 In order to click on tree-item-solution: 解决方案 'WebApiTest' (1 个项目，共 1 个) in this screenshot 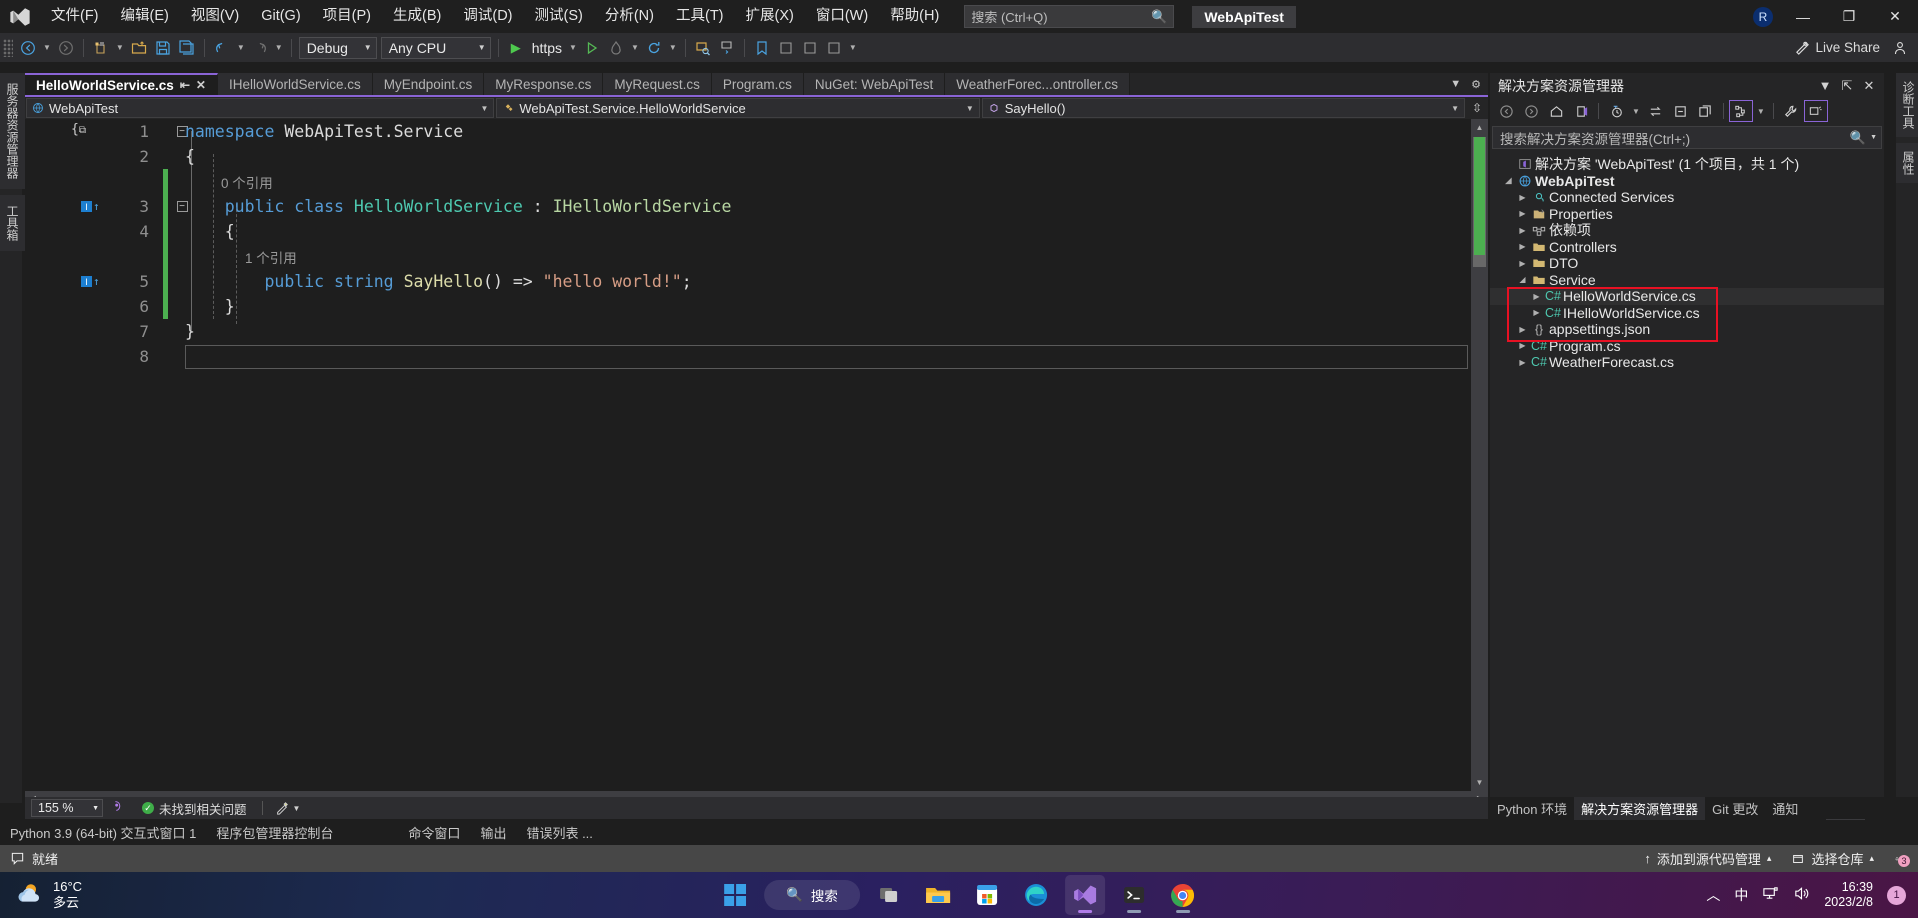, I will do `click(1687, 164)`.